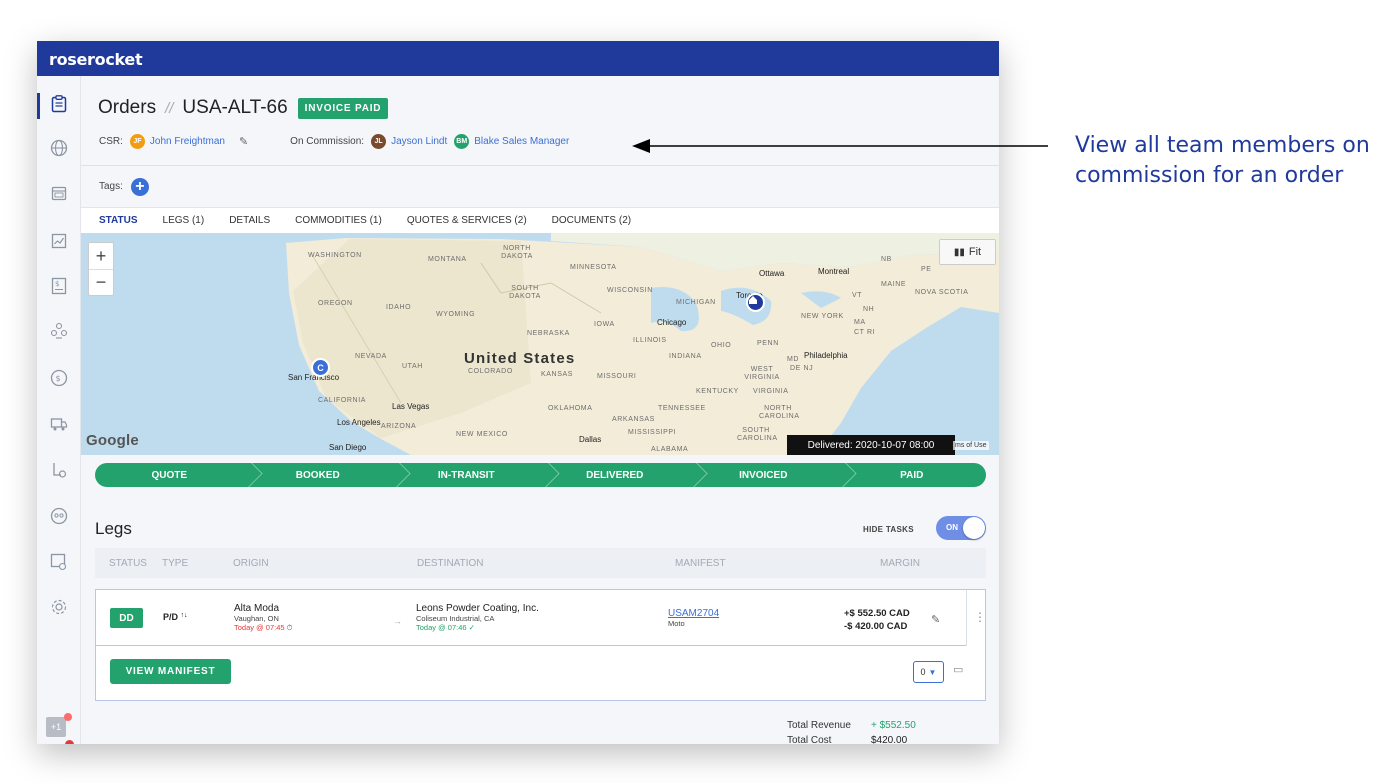 The height and width of the screenshot is (784, 1400). Describe the element at coordinates (840, 146) in the screenshot. I see `annotation-arrow` at that location.